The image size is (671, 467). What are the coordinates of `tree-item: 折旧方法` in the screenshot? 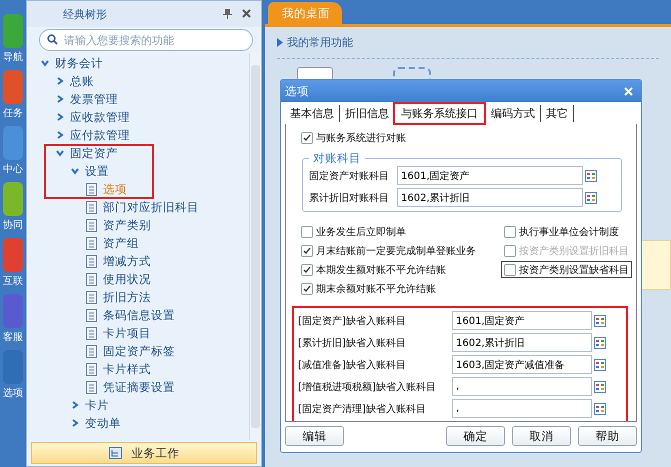 It's located at (127, 297).